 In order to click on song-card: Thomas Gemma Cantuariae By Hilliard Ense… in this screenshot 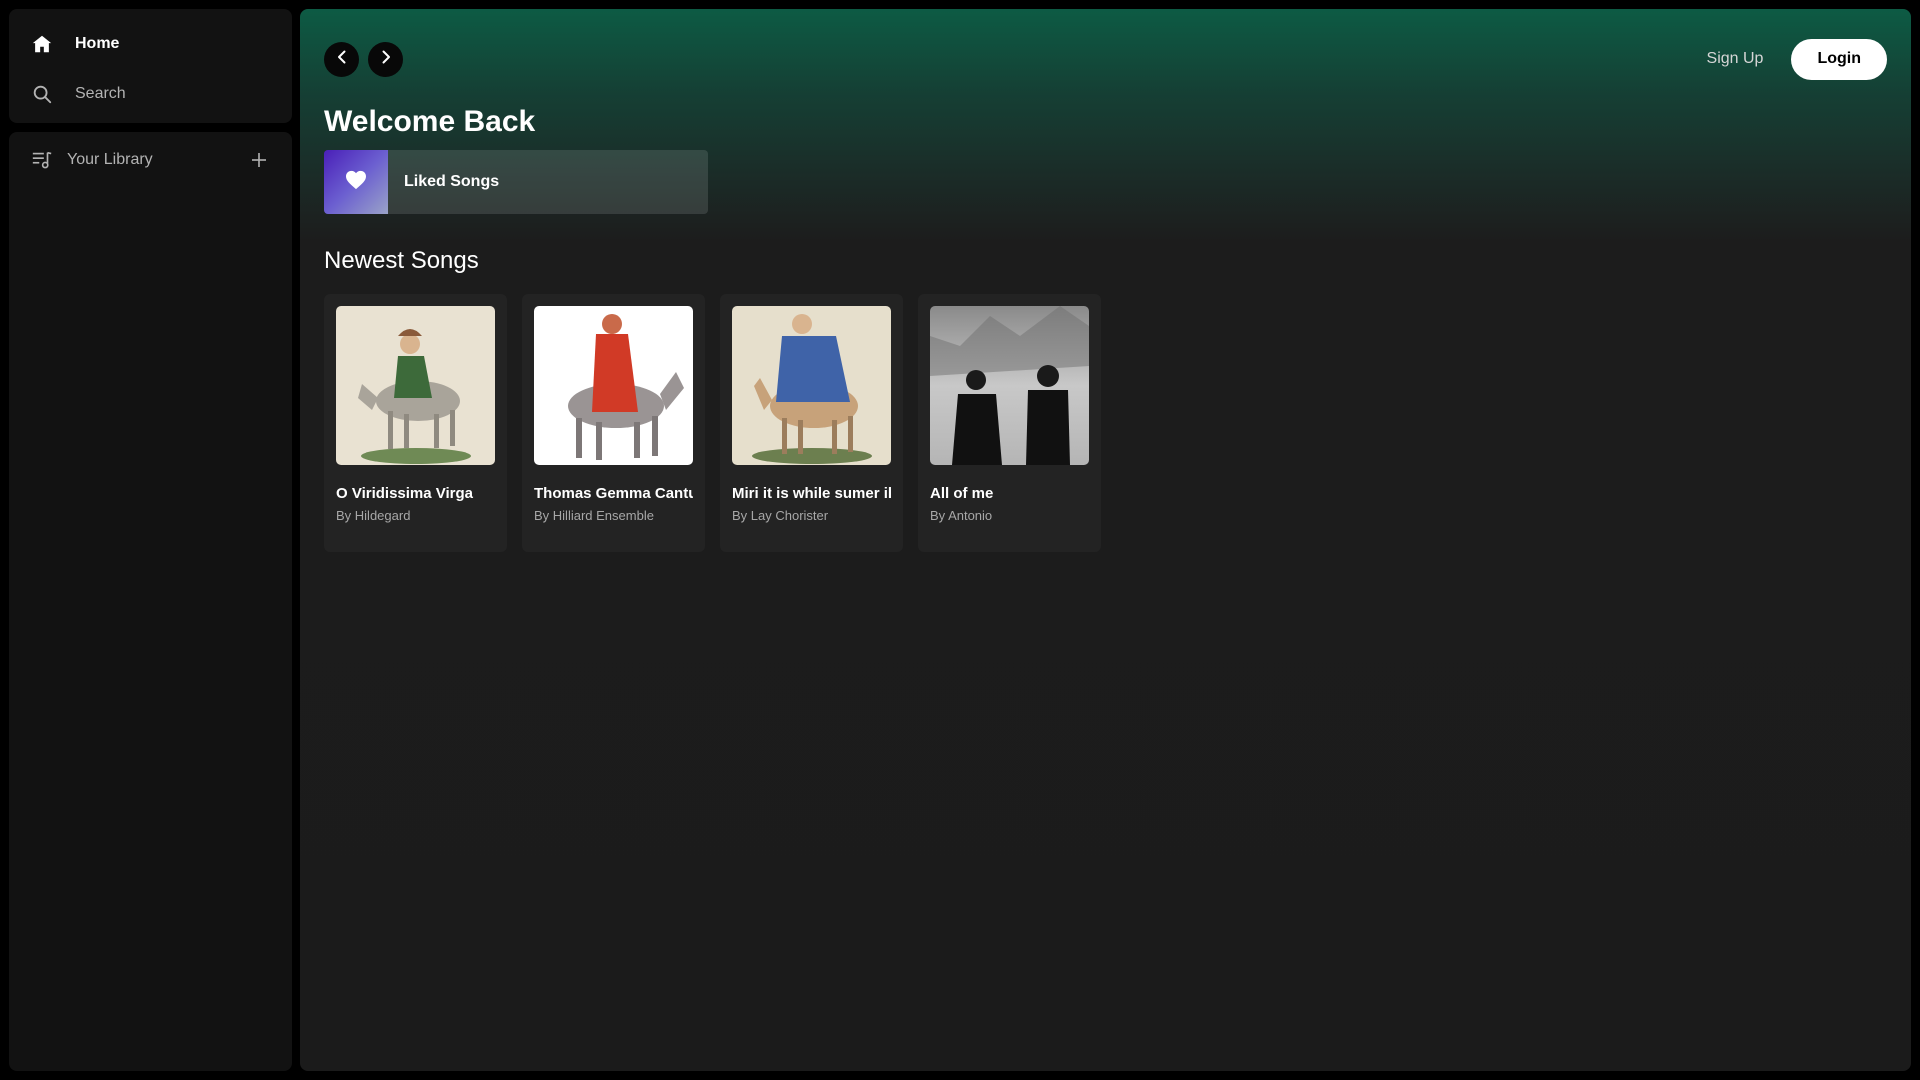, I will do `click(613, 423)`.